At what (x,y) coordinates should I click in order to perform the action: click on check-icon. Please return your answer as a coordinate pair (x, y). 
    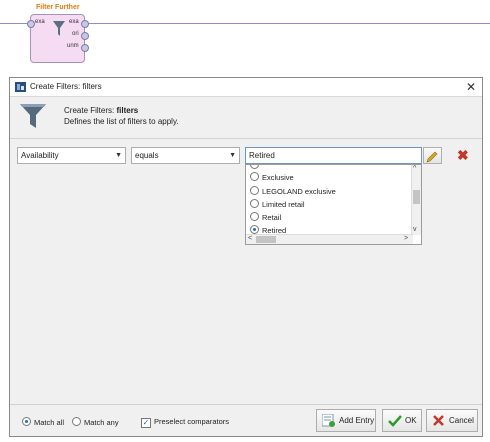
    Looking at the image, I should click on (395, 421).